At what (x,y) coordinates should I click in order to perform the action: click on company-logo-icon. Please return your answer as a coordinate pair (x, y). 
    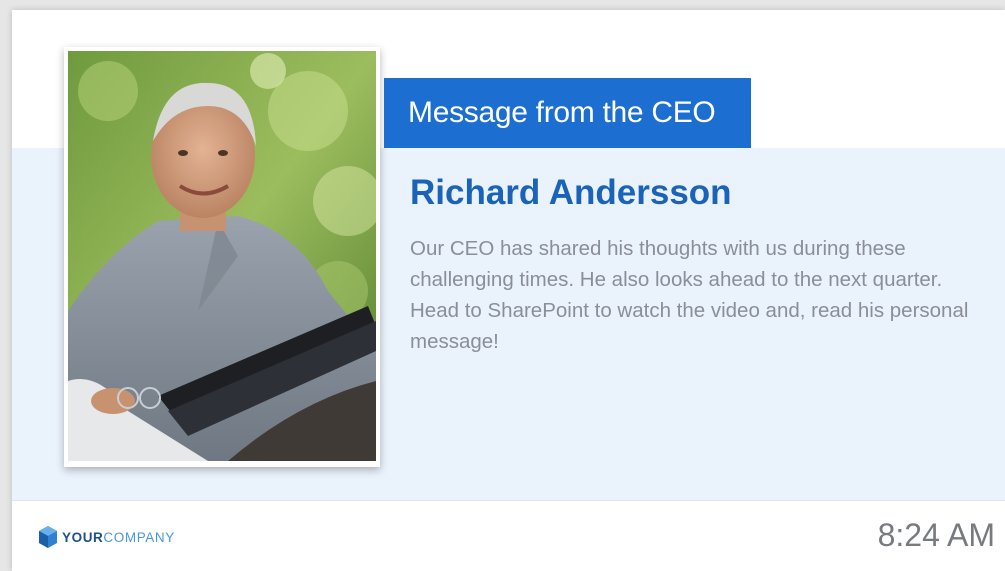
    Looking at the image, I should click on (48, 537).